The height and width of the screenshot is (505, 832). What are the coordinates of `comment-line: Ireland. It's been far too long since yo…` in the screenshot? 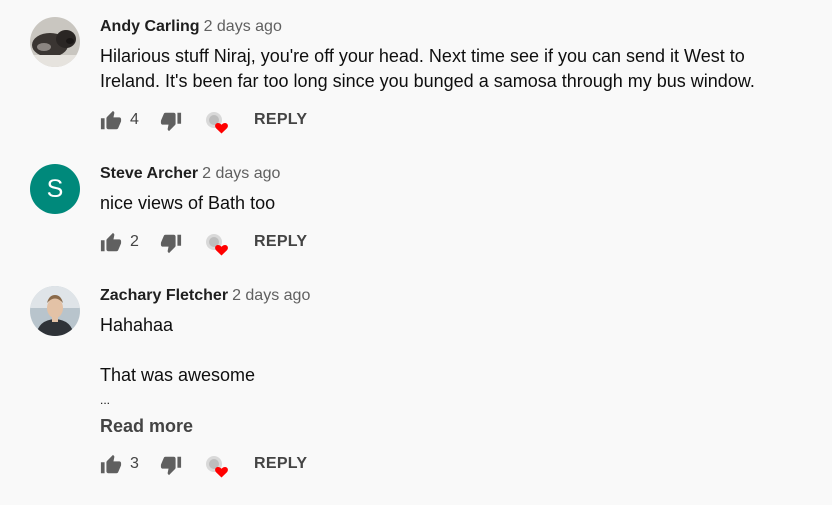 It's located at (427, 81).